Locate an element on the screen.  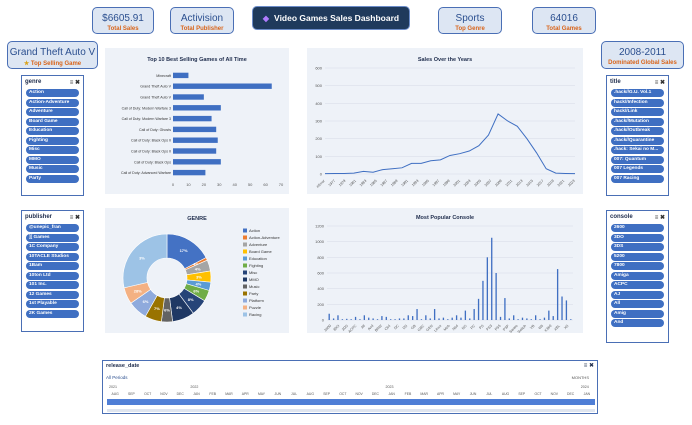
slicer-item: 007: Quantum is located at coordinates (637, 159).